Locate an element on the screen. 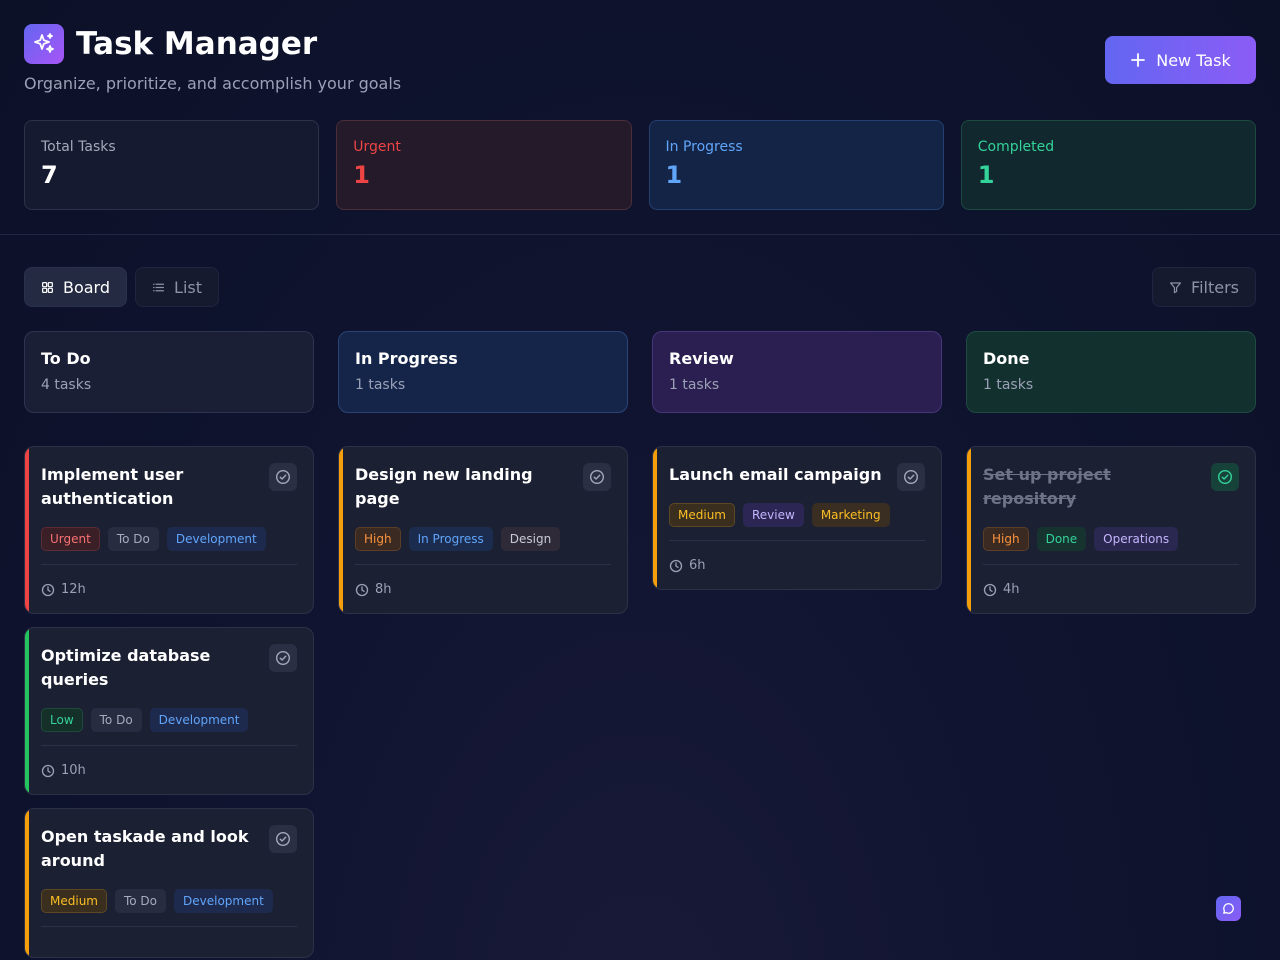 Image resolution: width=1280 pixels, height=960 pixels. filters-label: Filters is located at coordinates (1215, 287).